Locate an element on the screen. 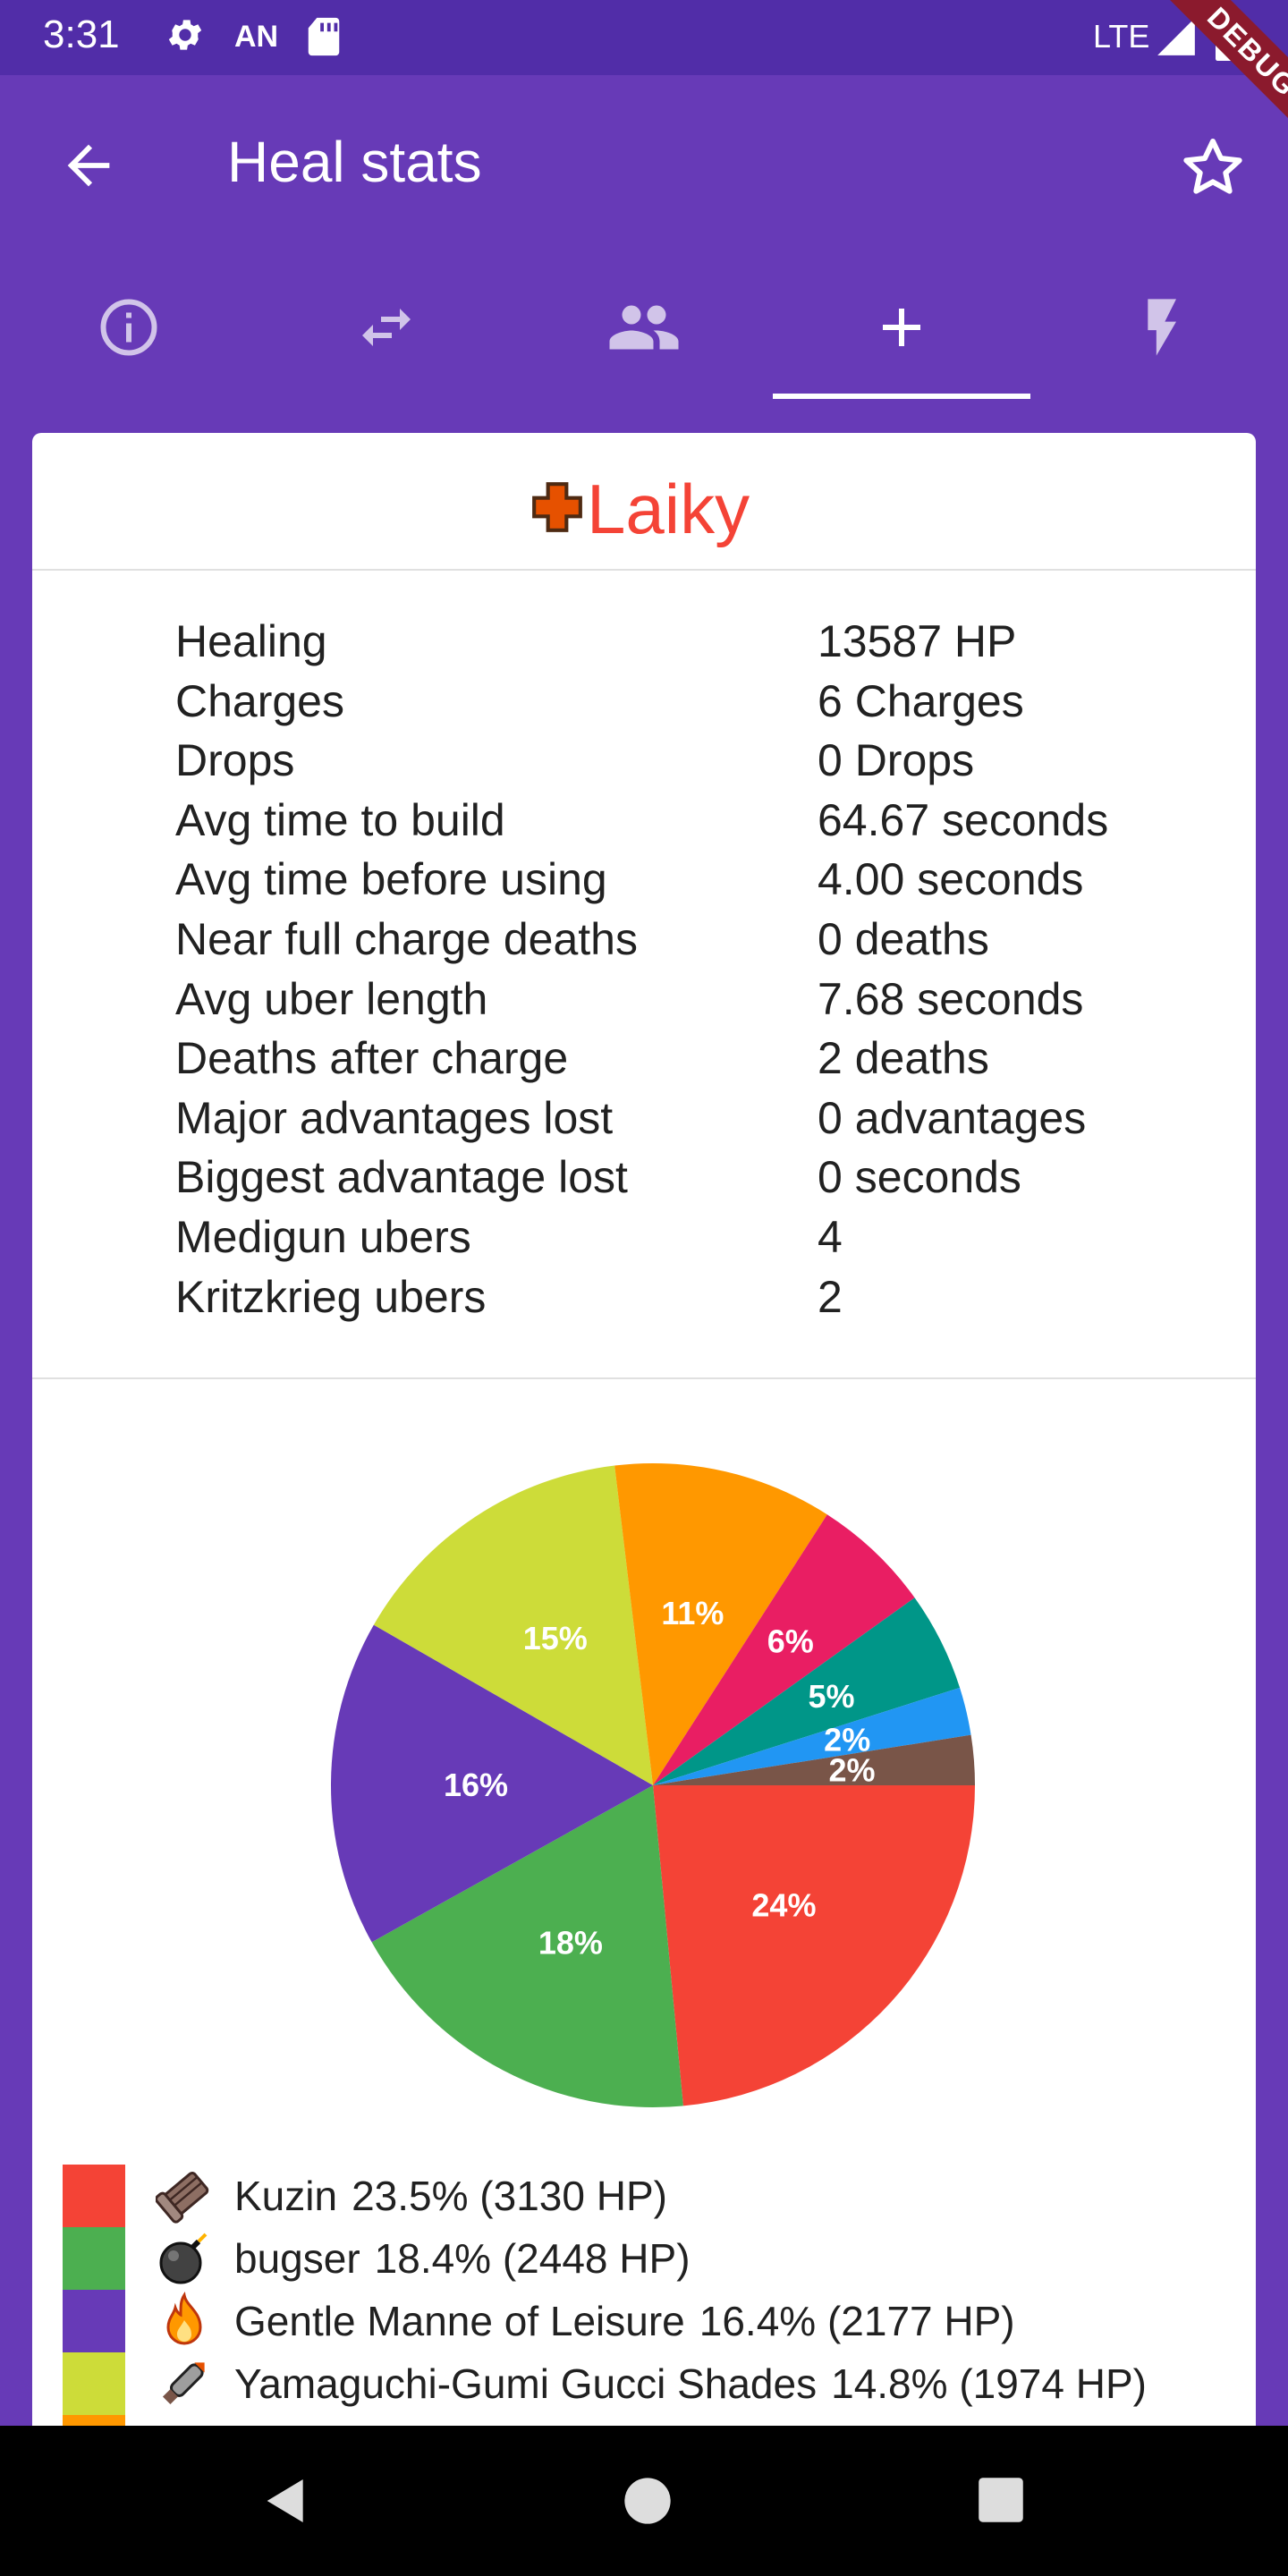 The width and height of the screenshot is (1288, 2576). bomb-icon is located at coordinates (183, 2258).